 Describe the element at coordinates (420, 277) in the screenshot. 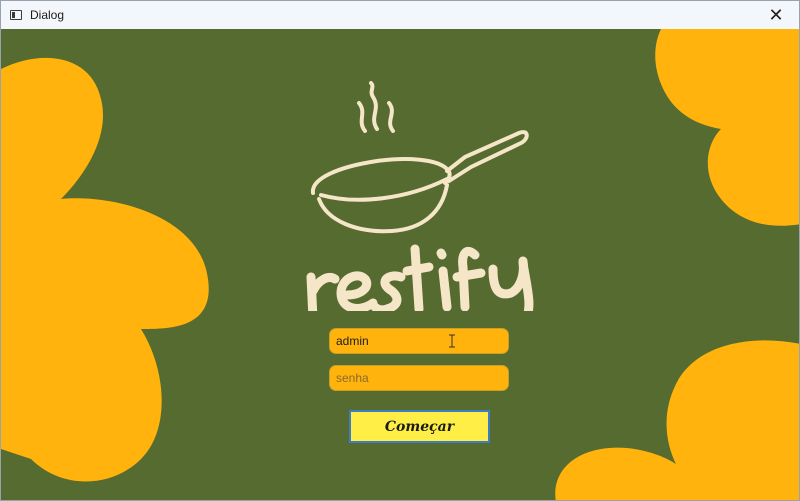

I see `restify-wordmark-art` at that location.